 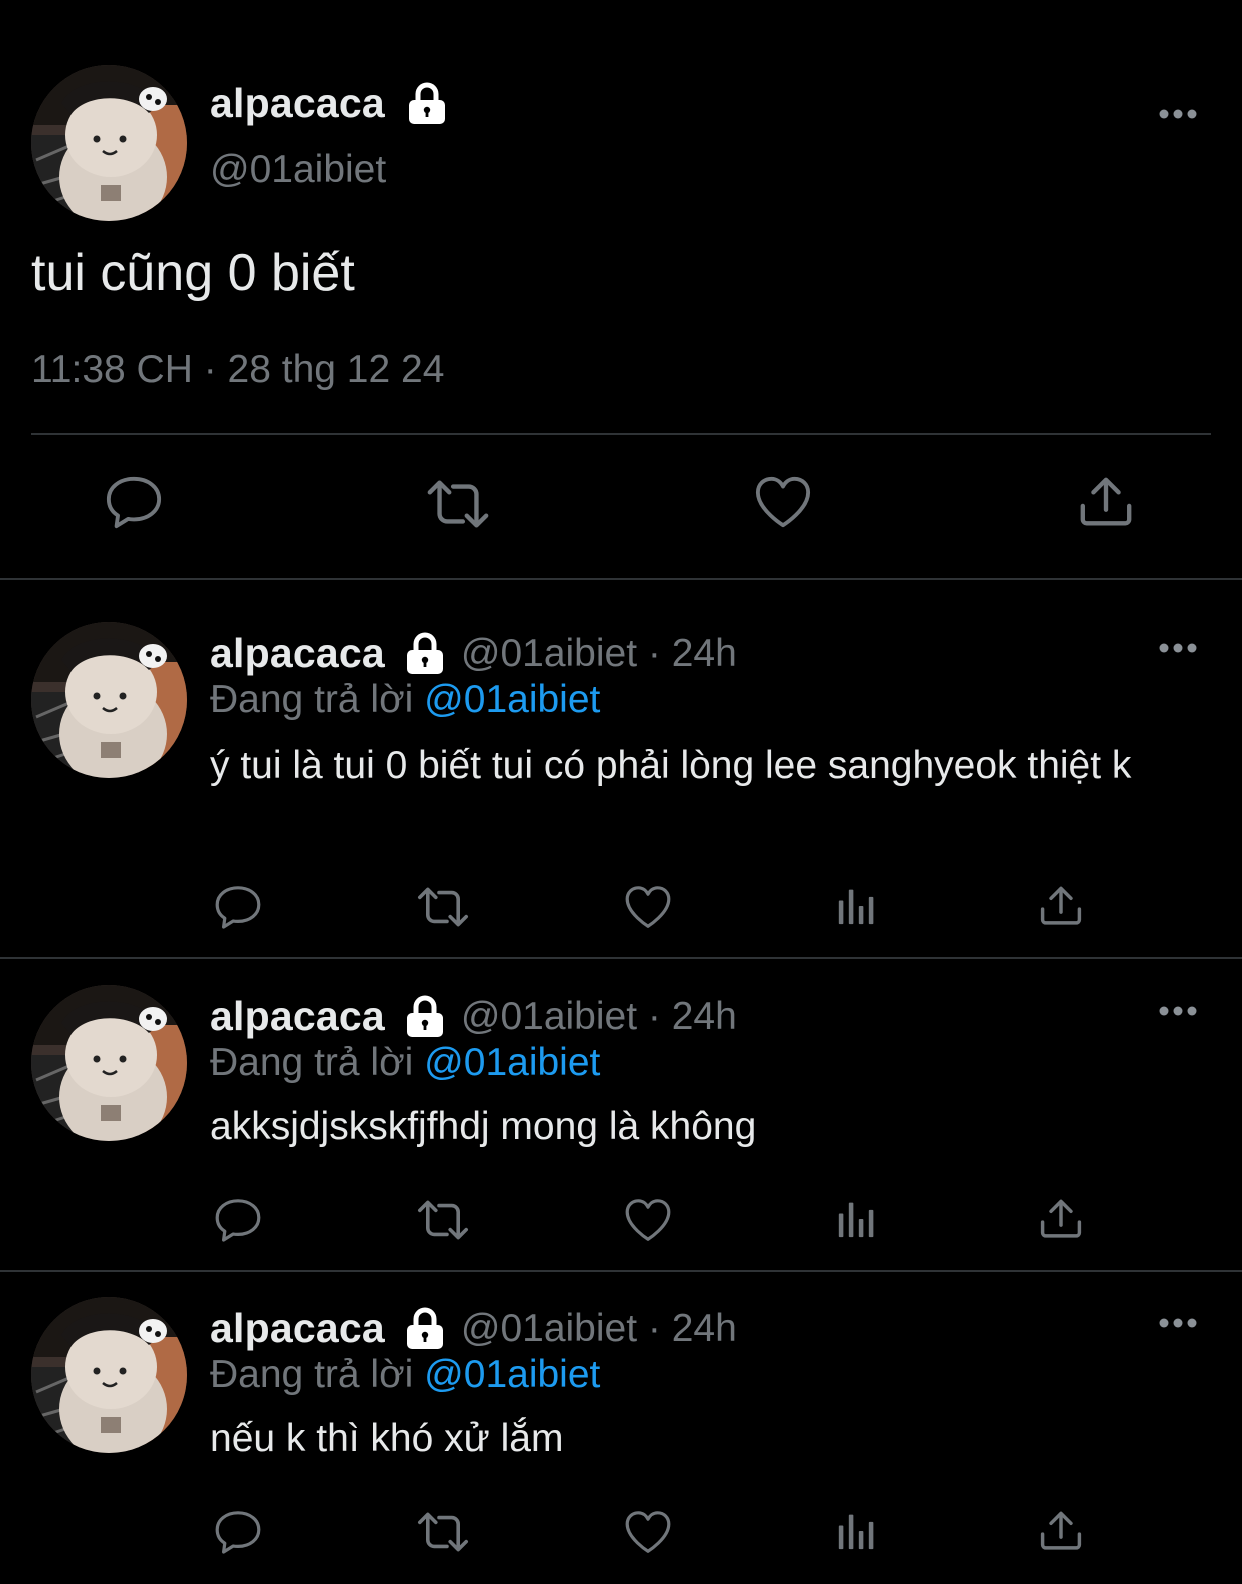 What do you see at coordinates (483, 1126) in the screenshot?
I see `tweet-text: akksjdjskskfjfhdj mong là không` at bounding box center [483, 1126].